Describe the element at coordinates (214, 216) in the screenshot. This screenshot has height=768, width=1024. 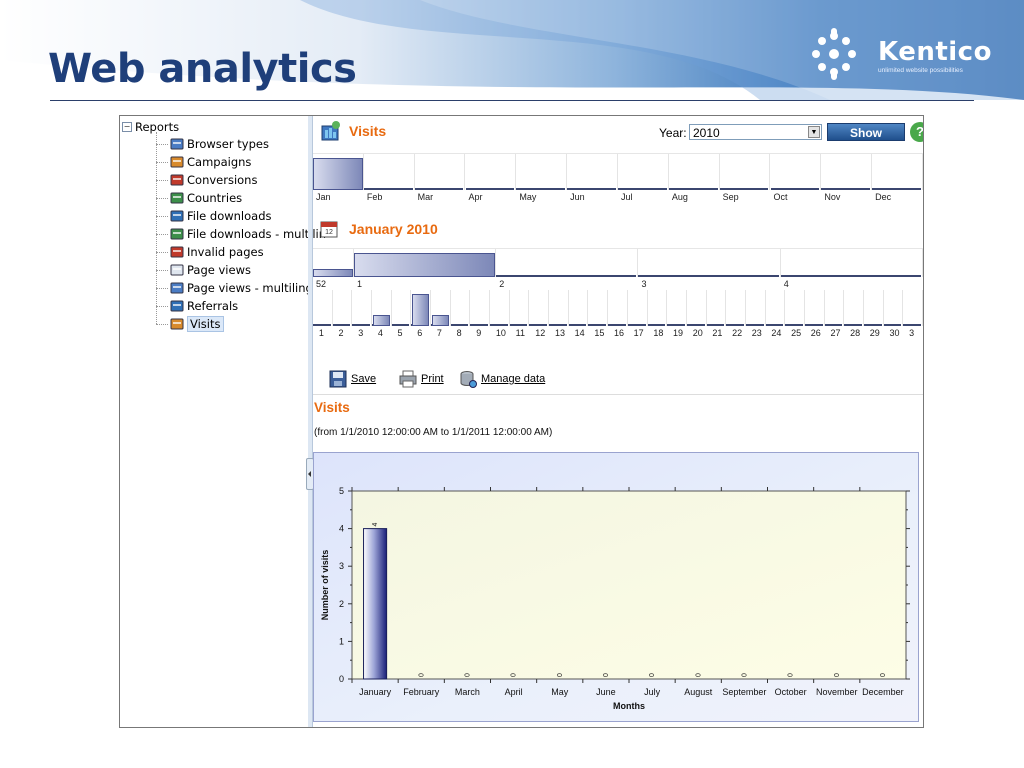
I see `tree-item-file-downloads: File downloads` at that location.